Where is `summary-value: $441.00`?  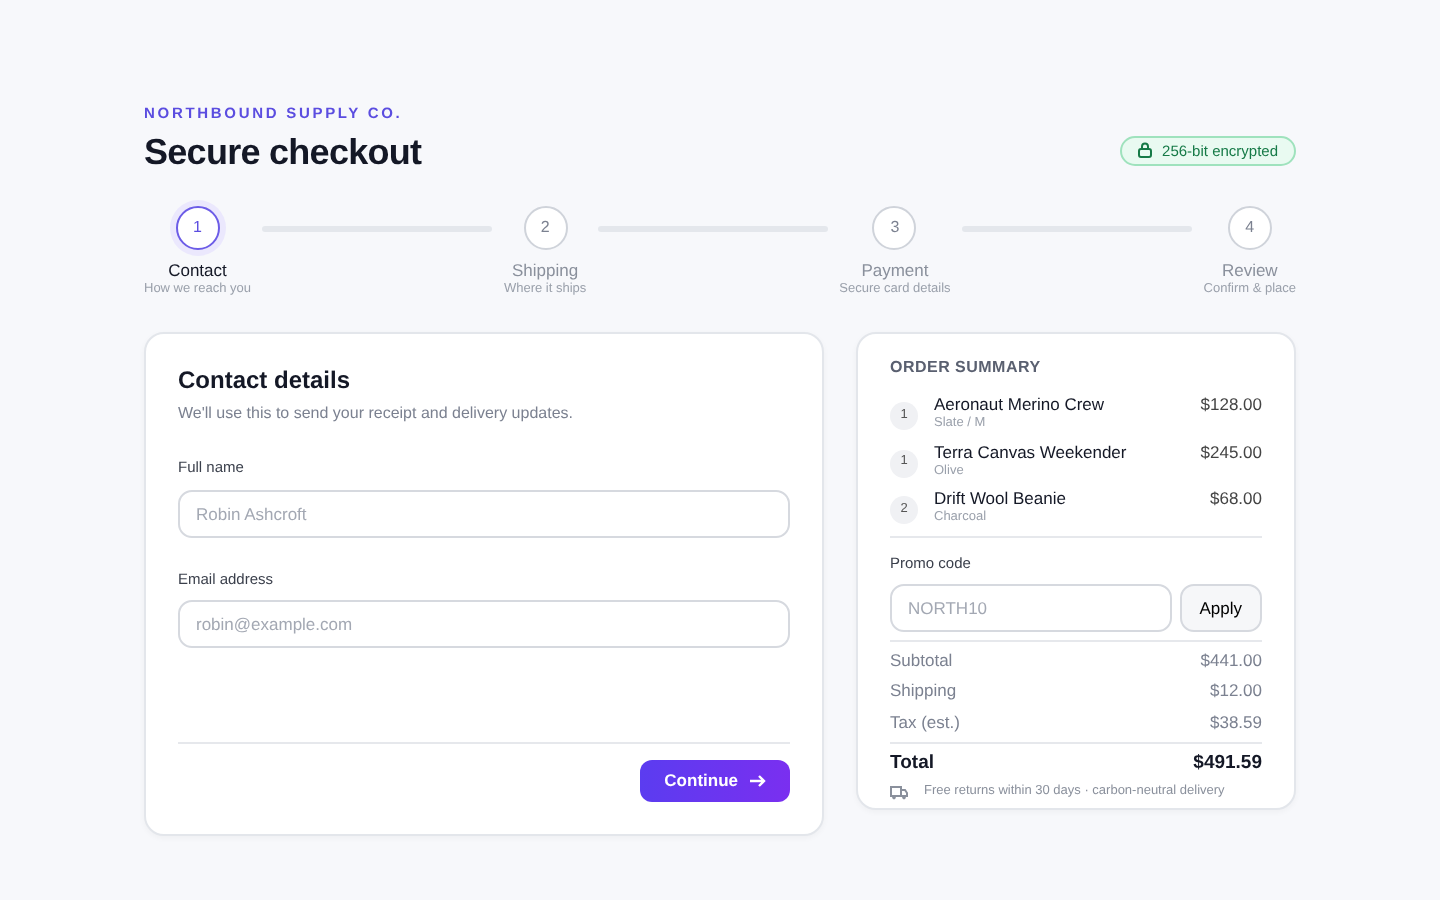 summary-value: $441.00 is located at coordinates (1231, 661).